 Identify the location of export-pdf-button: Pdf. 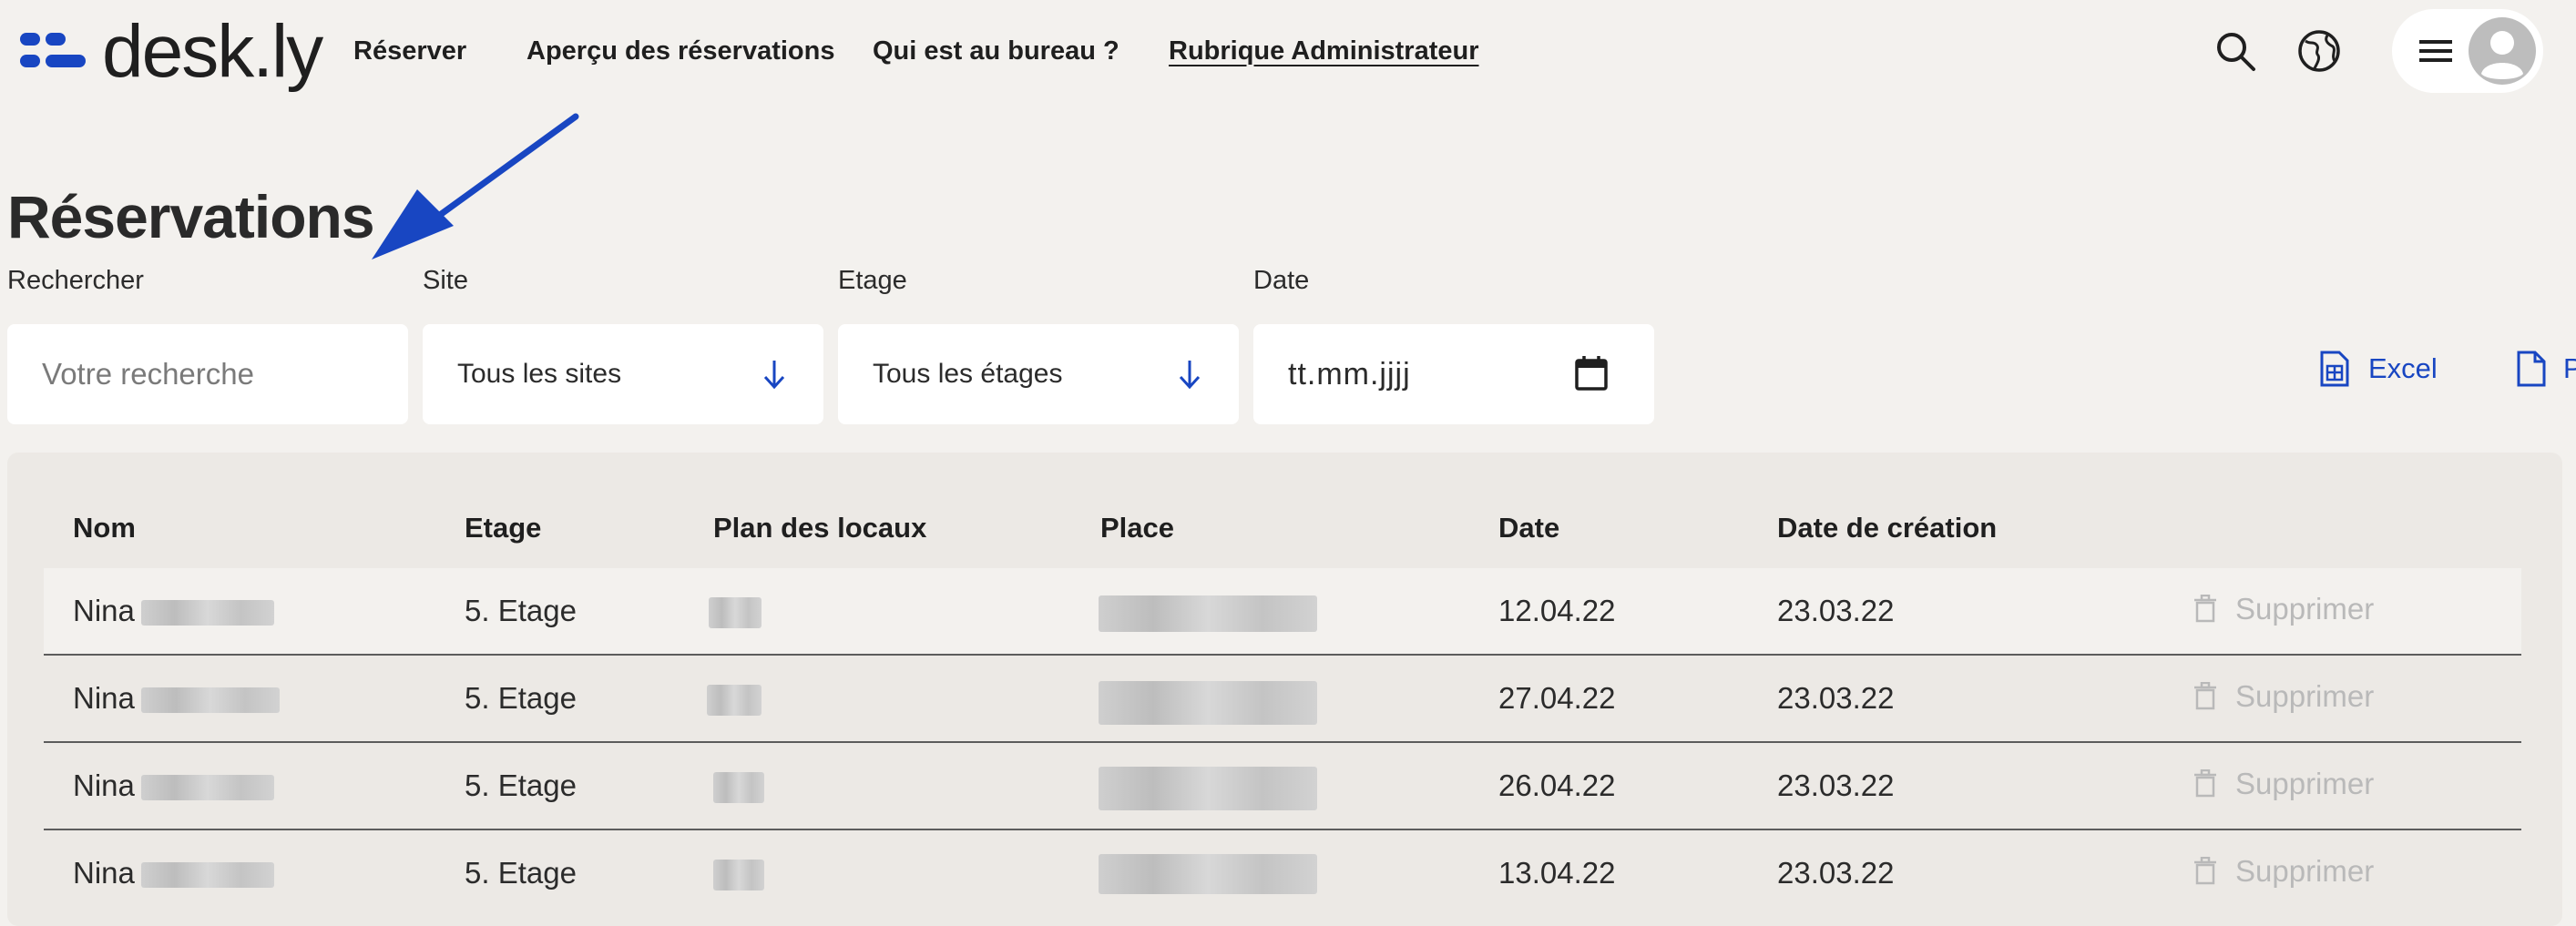
(2546, 369).